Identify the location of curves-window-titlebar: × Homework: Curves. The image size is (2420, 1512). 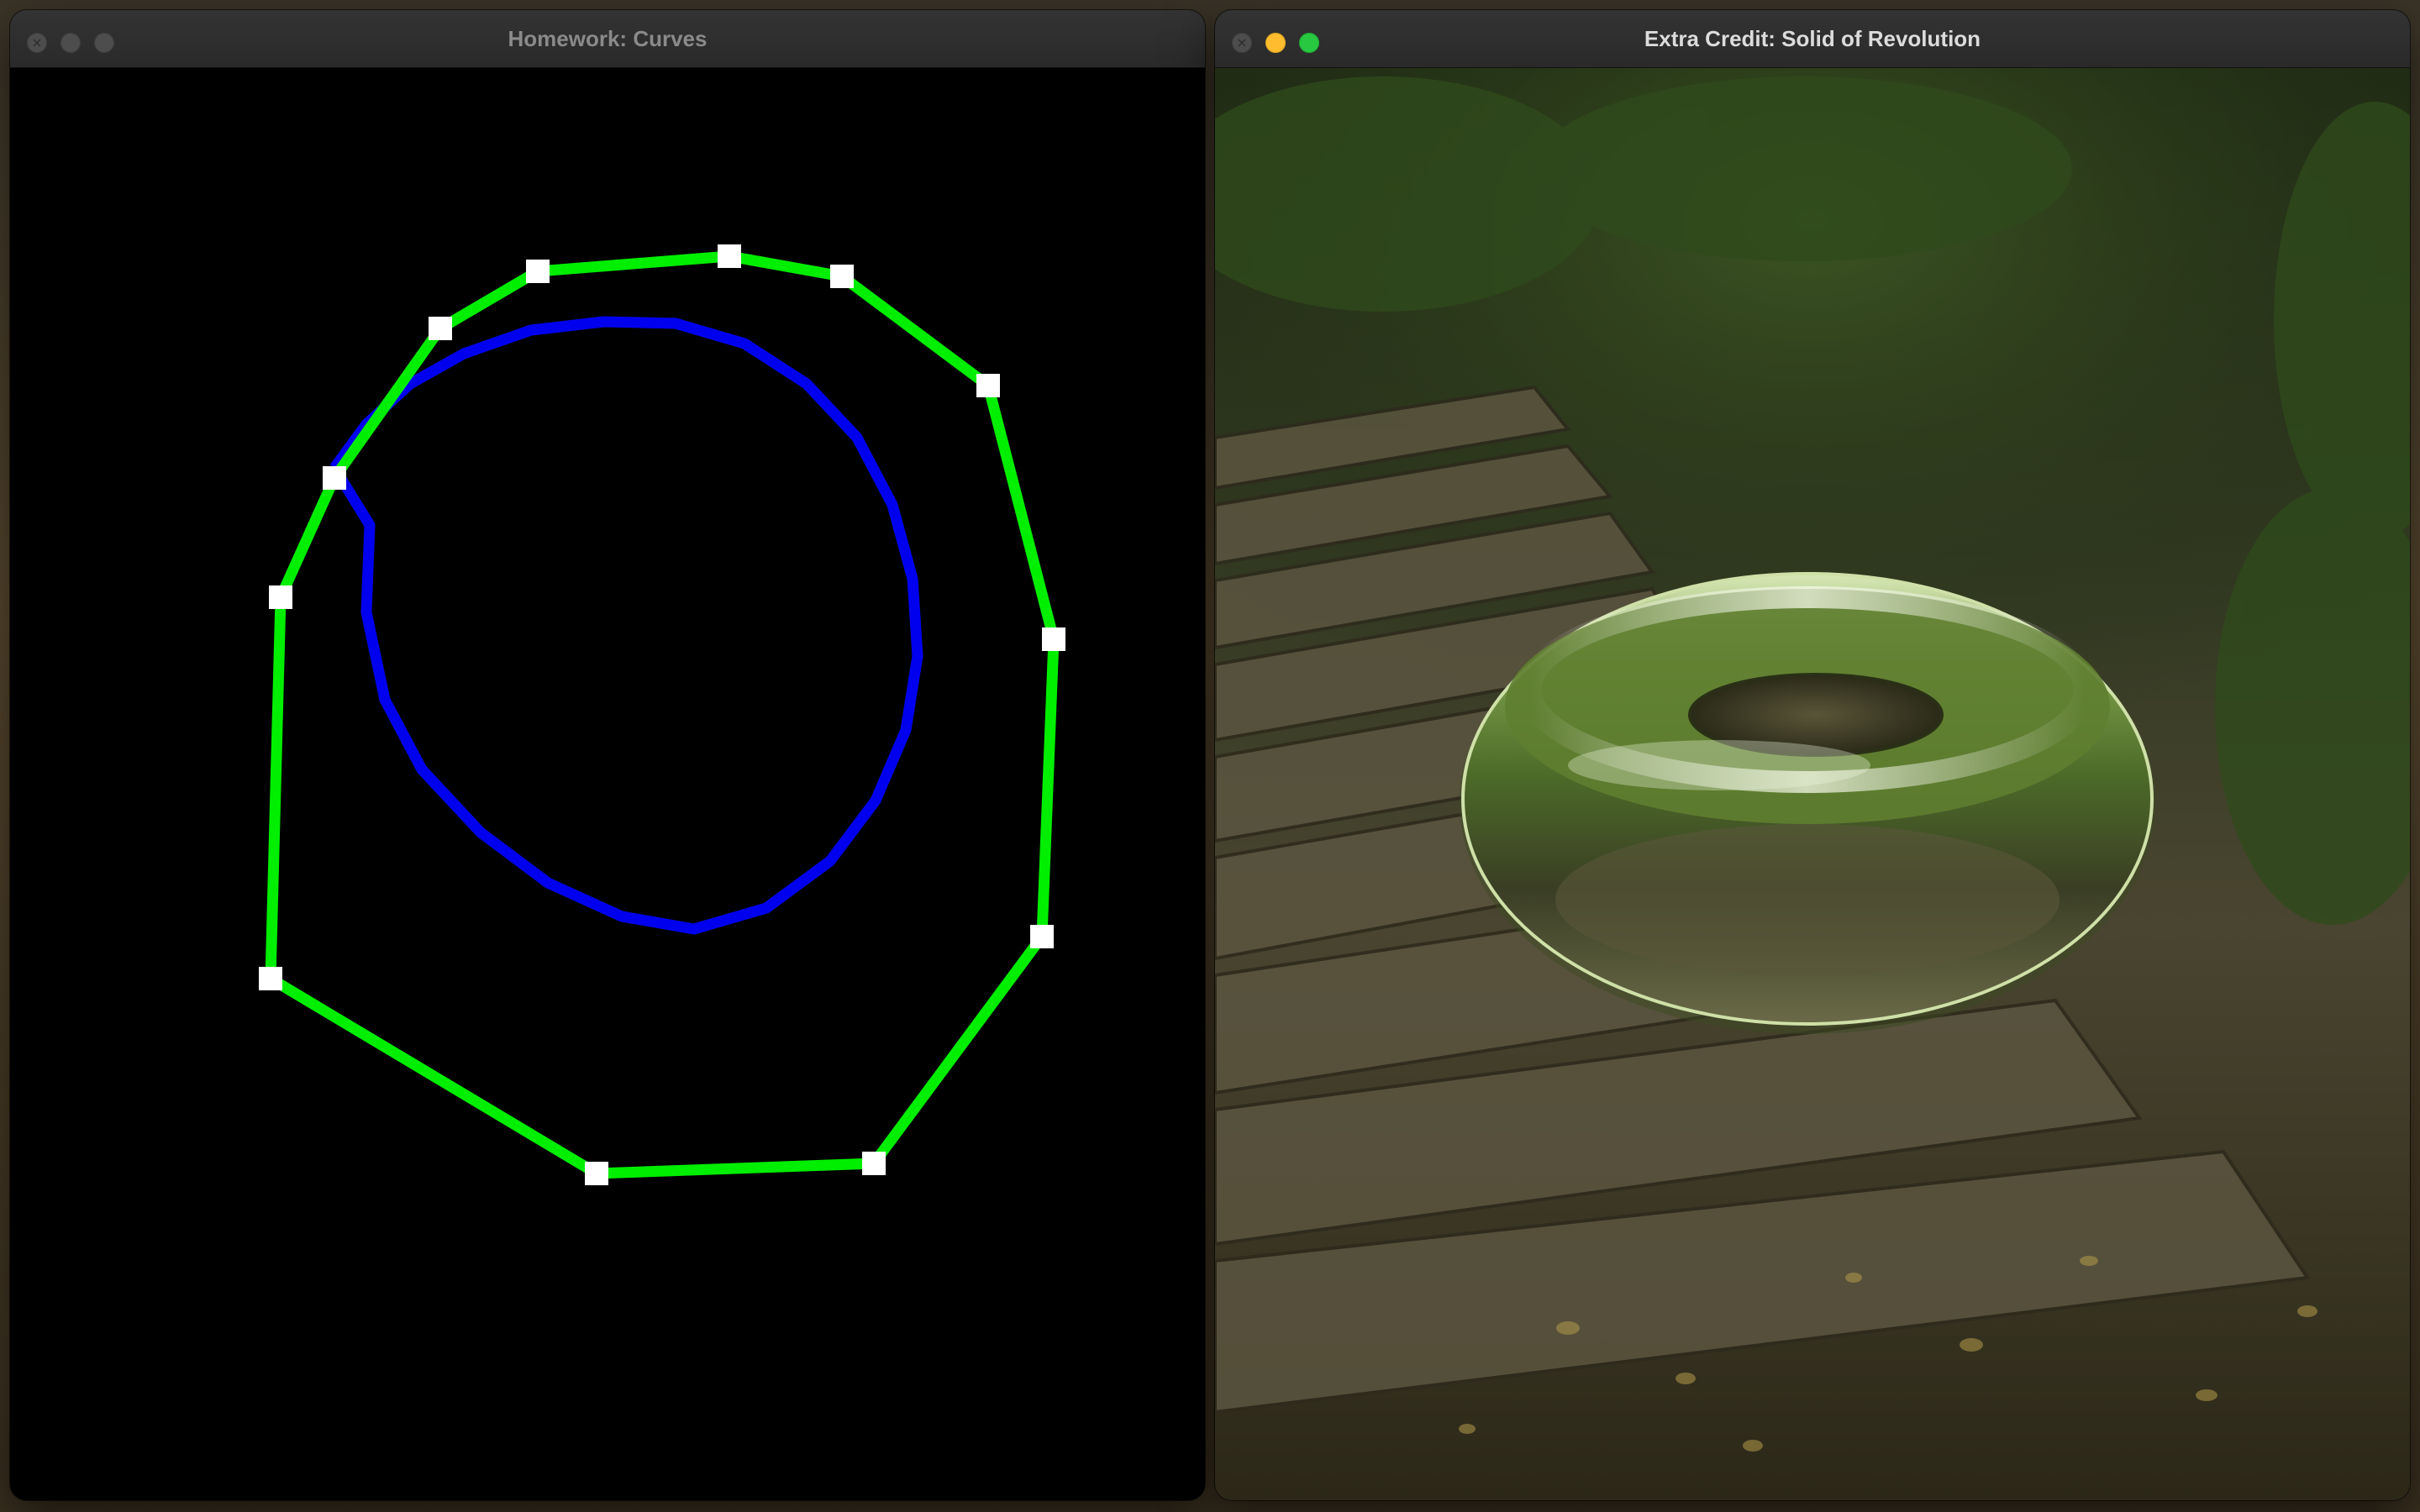
(607, 39).